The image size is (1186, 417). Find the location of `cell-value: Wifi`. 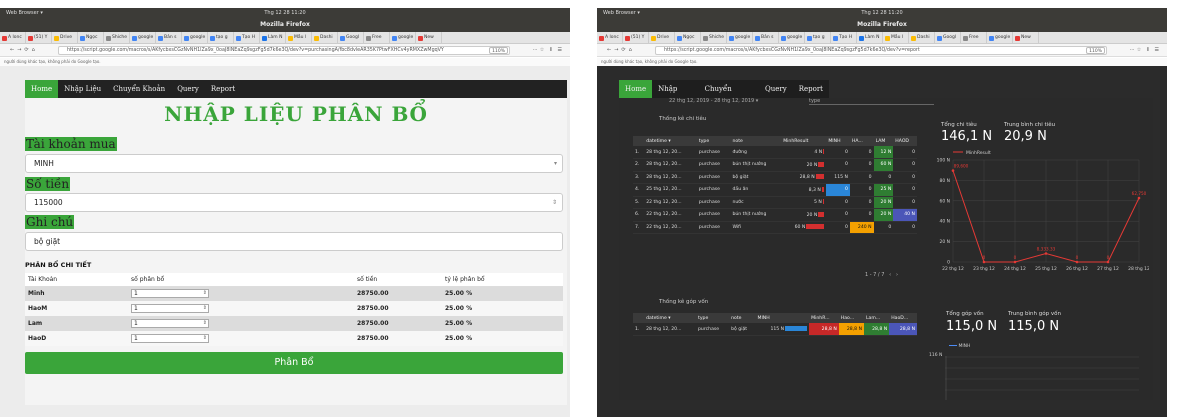

cell-value: Wifi is located at coordinates (737, 227).